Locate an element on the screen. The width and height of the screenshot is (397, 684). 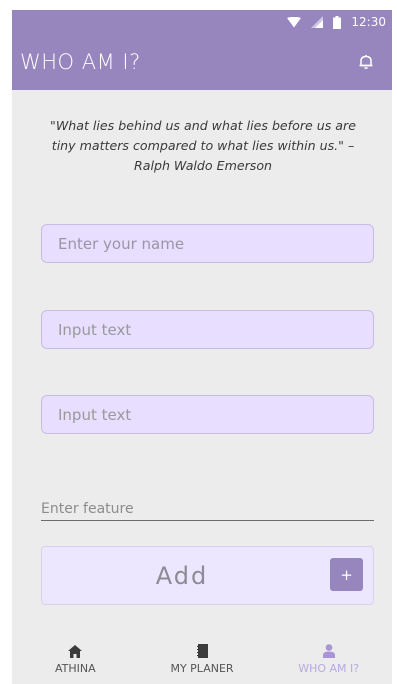
bottom-nav: ATHINA MY PLANER WHO AM I? is located at coordinates (202, 659).